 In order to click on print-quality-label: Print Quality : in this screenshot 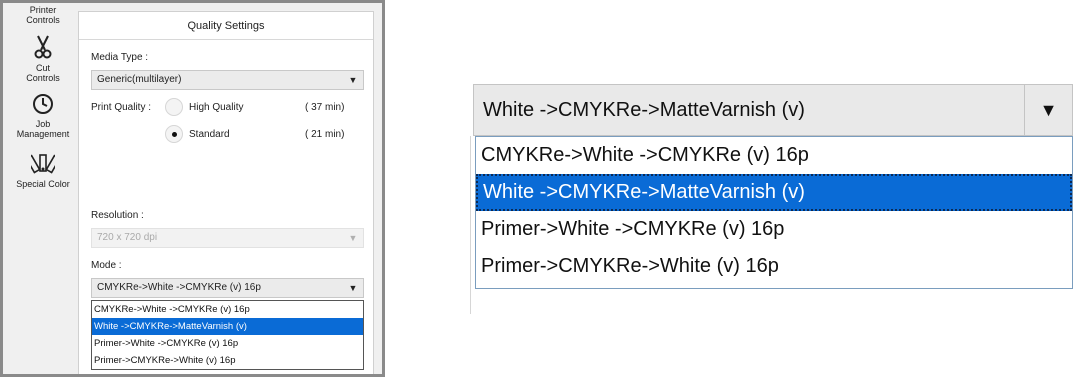, I will do `click(121, 107)`.